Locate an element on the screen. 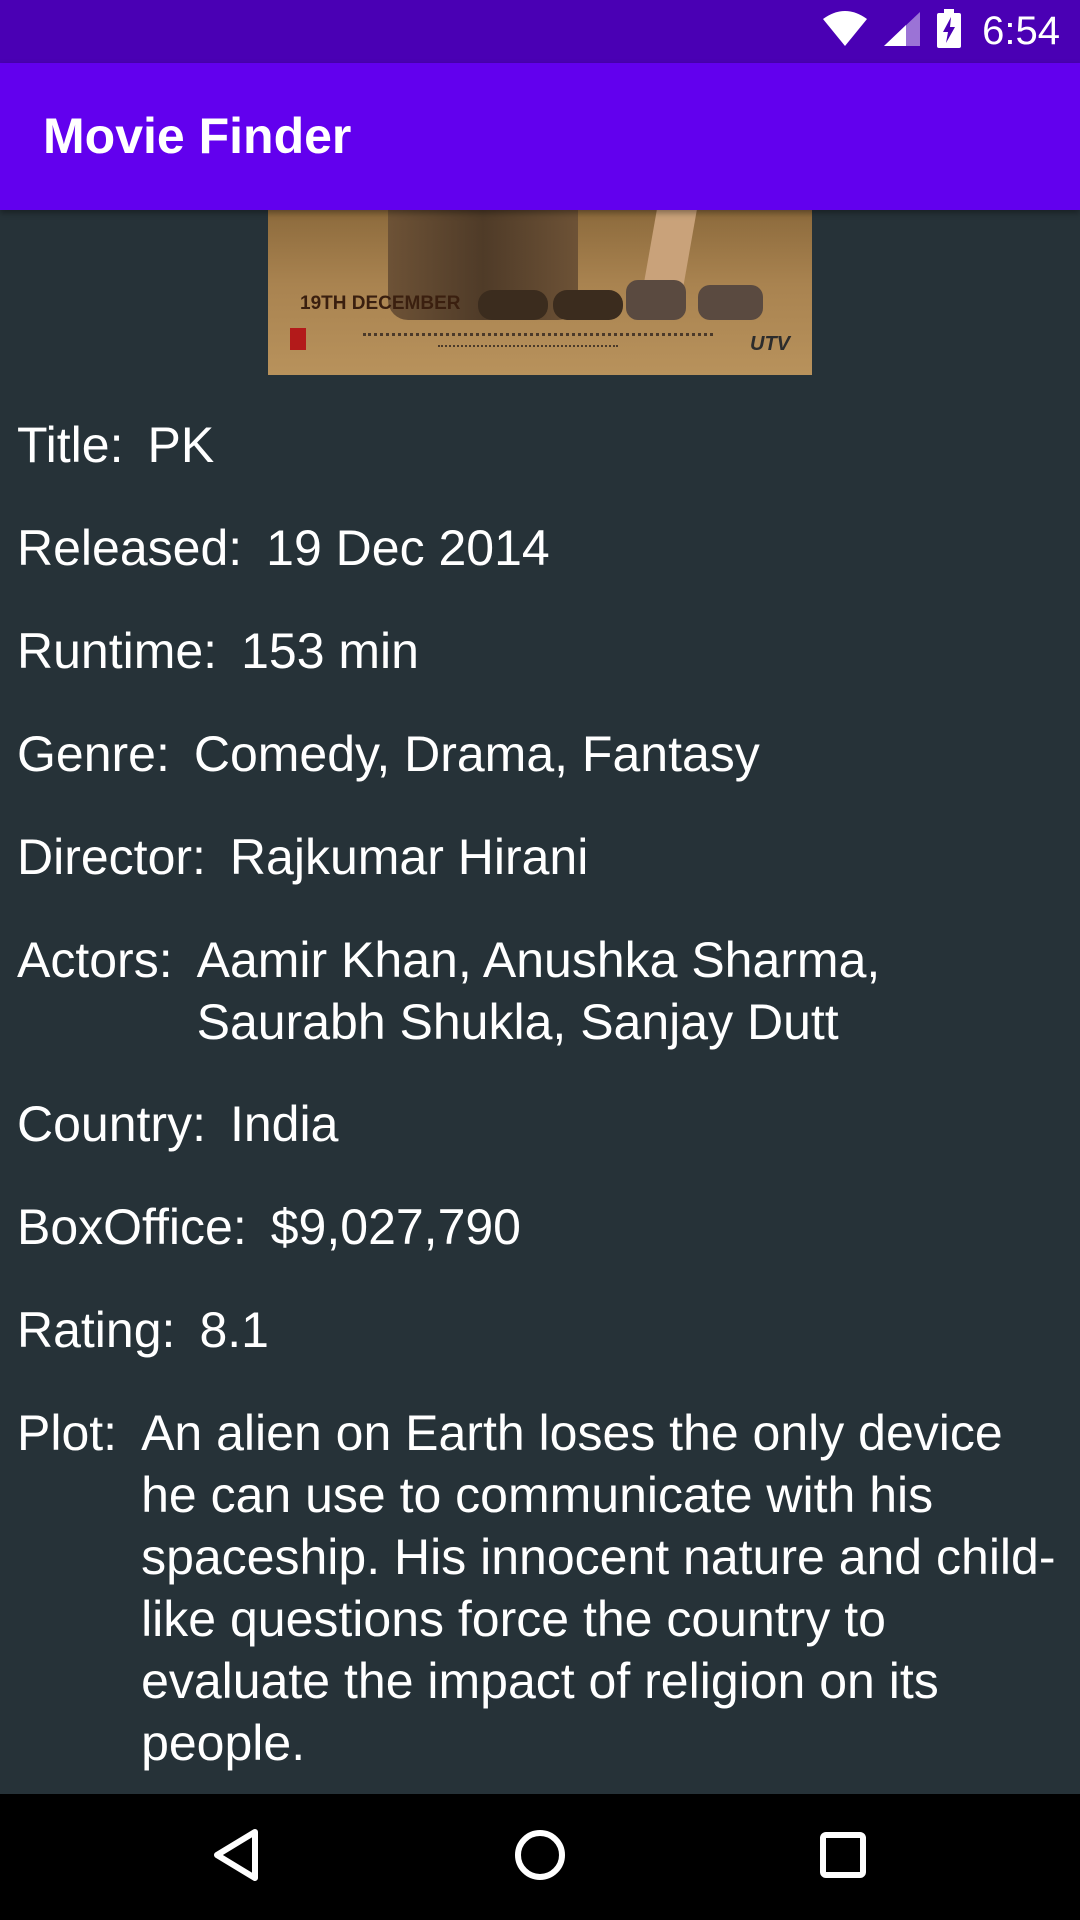 The image size is (1080, 1920). info-row-boxoffice: BoxOffice: $9,027,790 is located at coordinates (537, 1227).